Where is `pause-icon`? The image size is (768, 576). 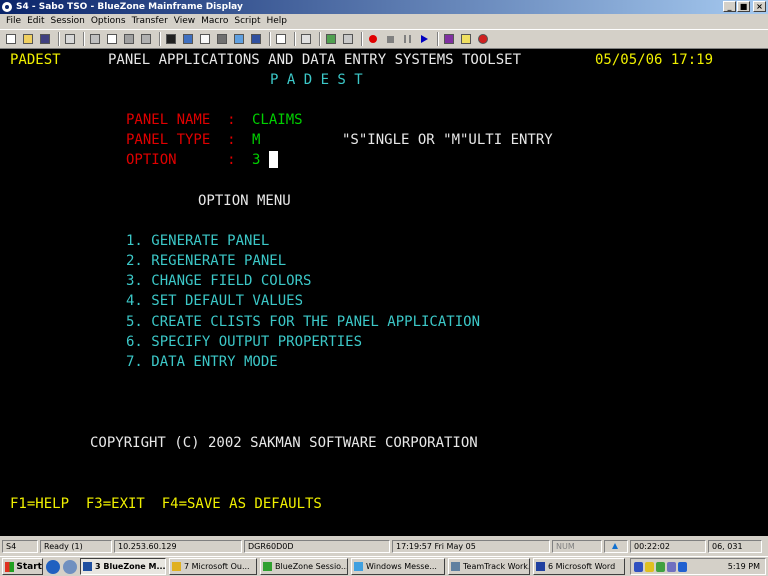
pause-icon is located at coordinates (407, 39).